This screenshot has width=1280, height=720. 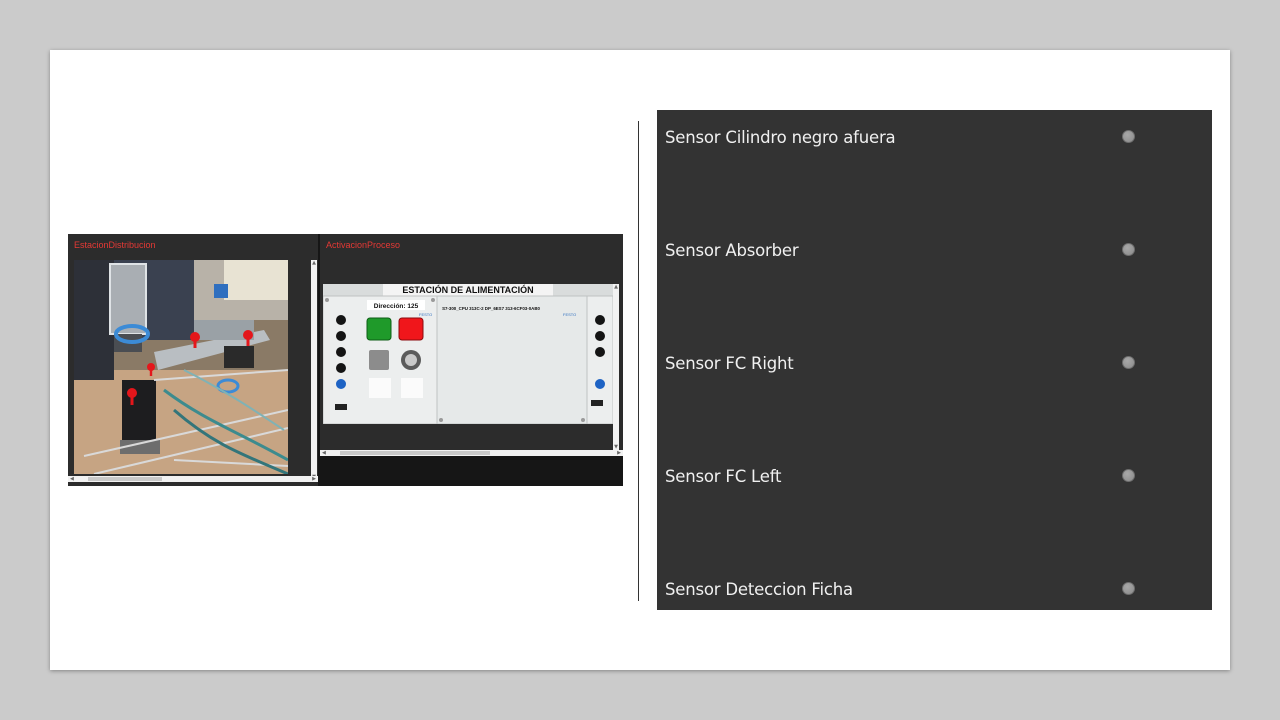 What do you see at coordinates (379, 329) in the screenshot?
I see `start-button-photo` at bounding box center [379, 329].